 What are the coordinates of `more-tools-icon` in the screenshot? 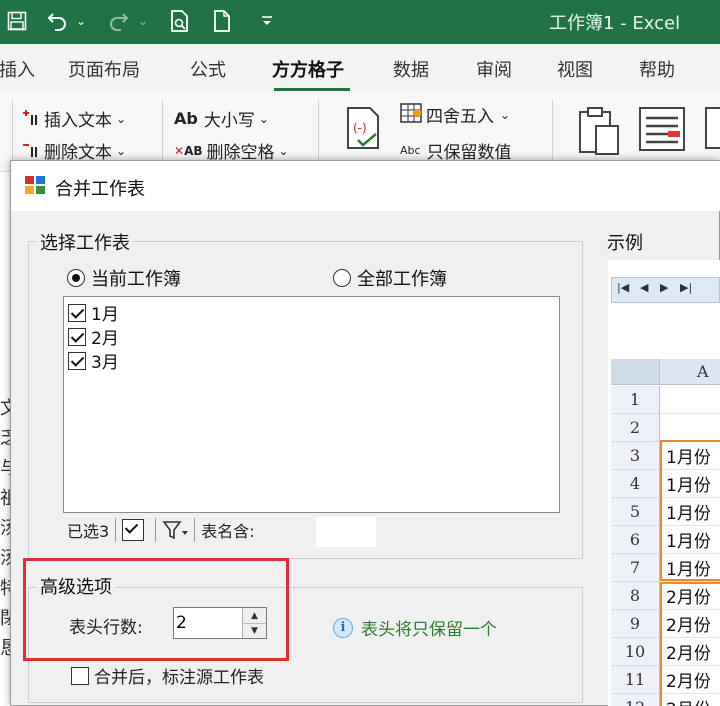 It's located at (711, 129).